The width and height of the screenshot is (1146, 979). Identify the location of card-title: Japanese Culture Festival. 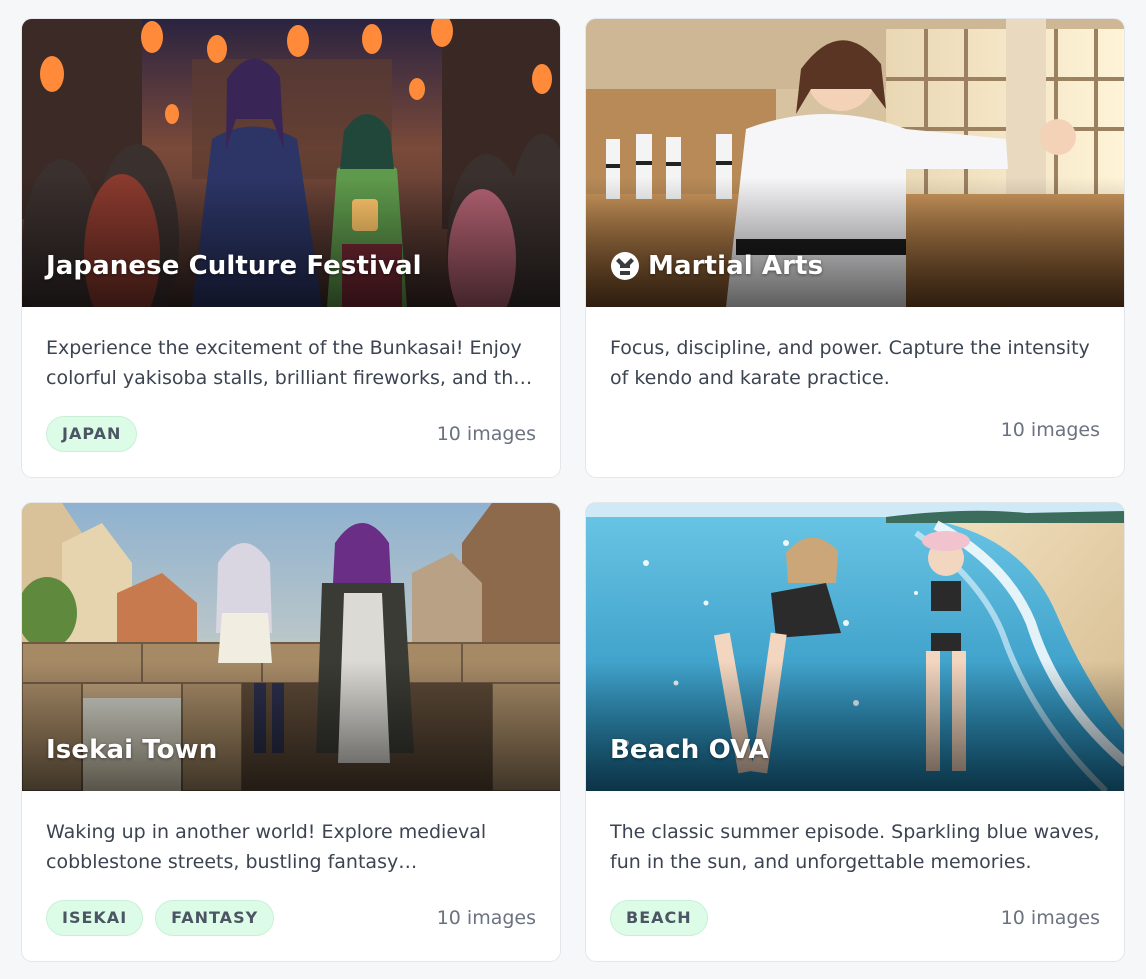
(234, 266).